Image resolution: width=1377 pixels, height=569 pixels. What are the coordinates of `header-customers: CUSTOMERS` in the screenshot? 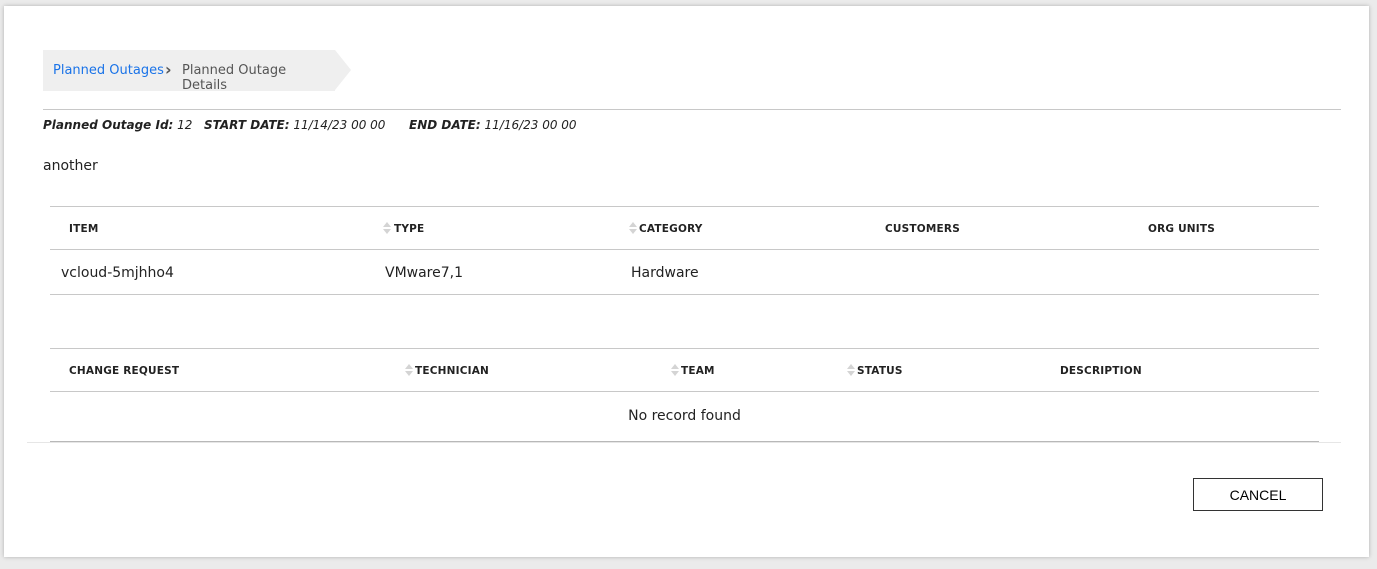 It's located at (922, 229).